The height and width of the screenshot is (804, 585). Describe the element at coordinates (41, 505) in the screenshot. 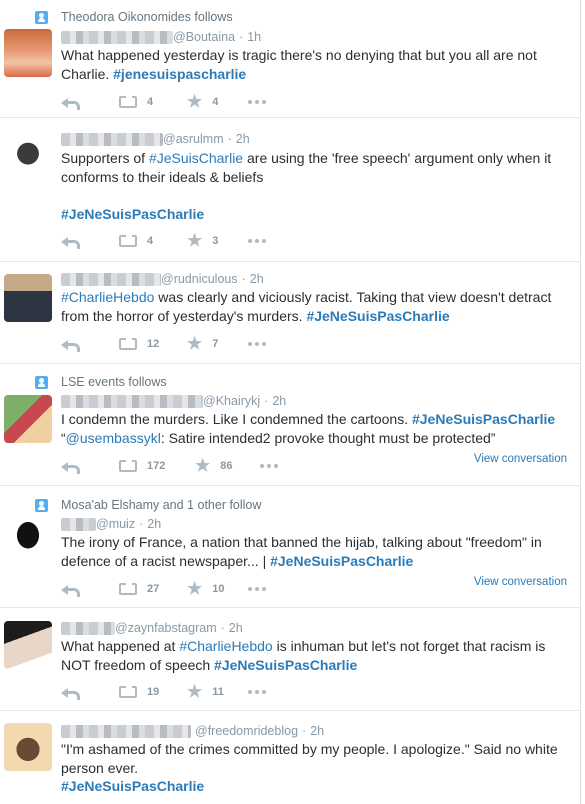

I see `person-follow-icon` at that location.